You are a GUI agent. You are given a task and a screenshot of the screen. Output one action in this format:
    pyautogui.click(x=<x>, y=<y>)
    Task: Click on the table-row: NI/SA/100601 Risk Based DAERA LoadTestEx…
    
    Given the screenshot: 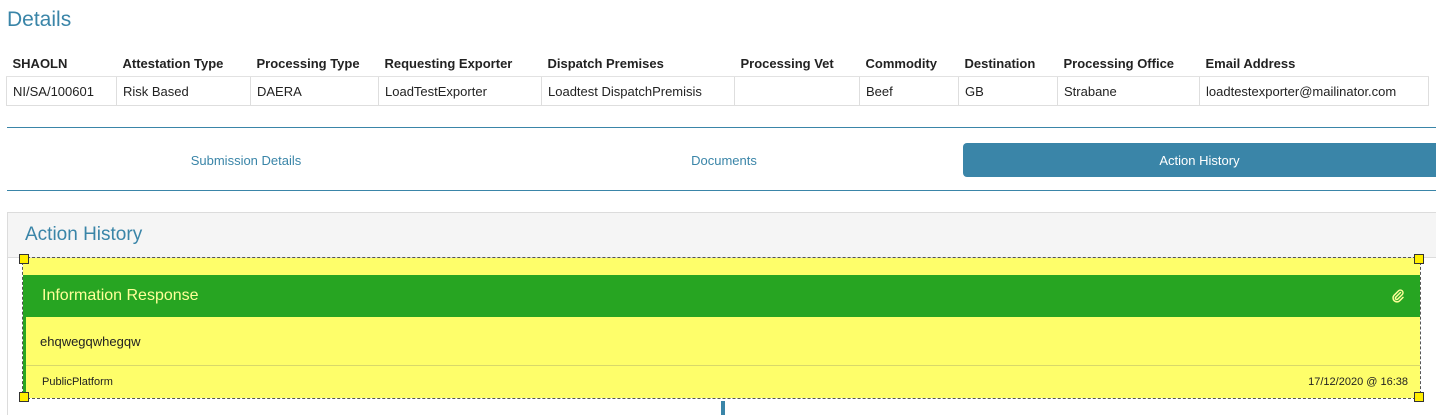 What is the action you would take?
    pyautogui.click(x=717, y=91)
    